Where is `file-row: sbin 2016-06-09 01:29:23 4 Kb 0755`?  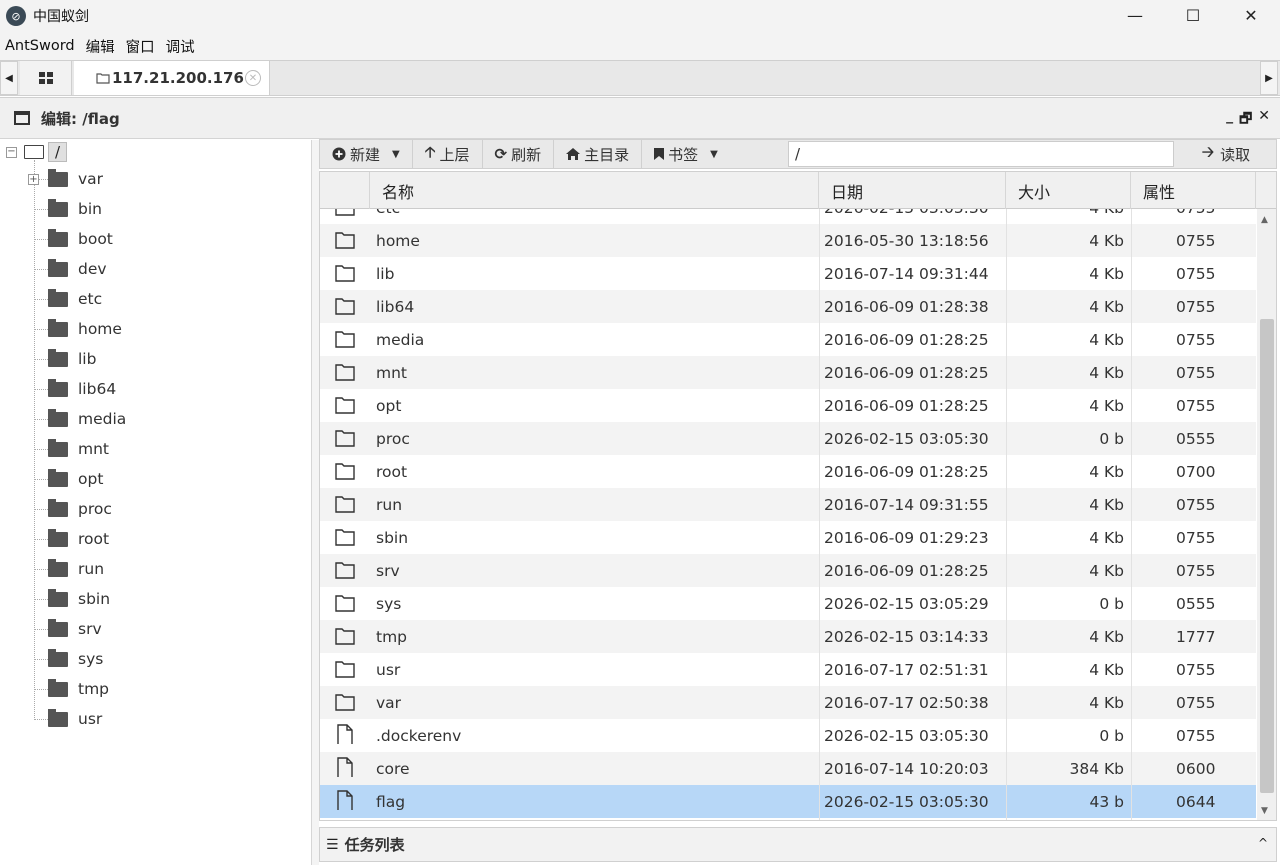
file-row: sbin 2016-06-09 01:29:23 4 Kb 0755 is located at coordinates (788, 537).